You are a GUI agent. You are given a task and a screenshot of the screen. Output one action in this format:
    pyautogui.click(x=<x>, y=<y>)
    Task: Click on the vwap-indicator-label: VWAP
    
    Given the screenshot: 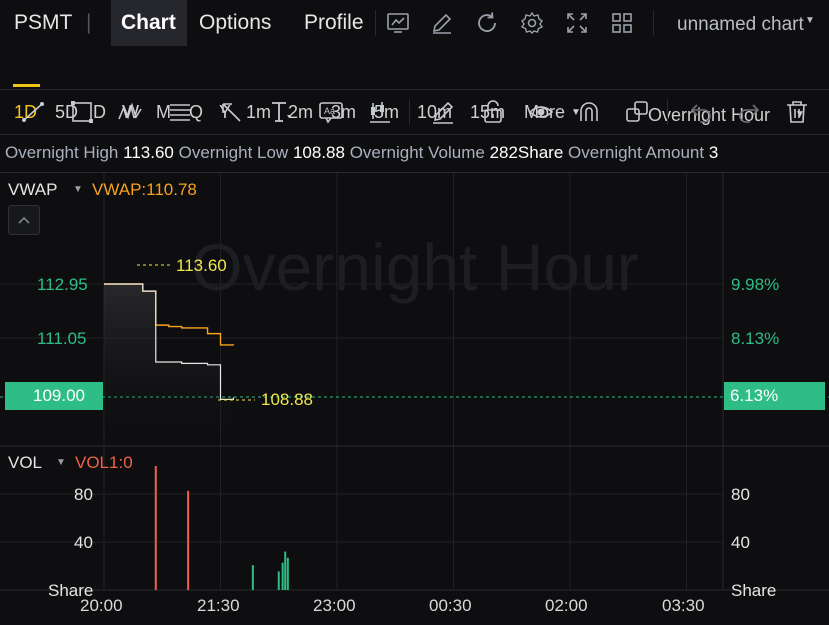 What is the action you would take?
    pyautogui.click(x=32, y=190)
    